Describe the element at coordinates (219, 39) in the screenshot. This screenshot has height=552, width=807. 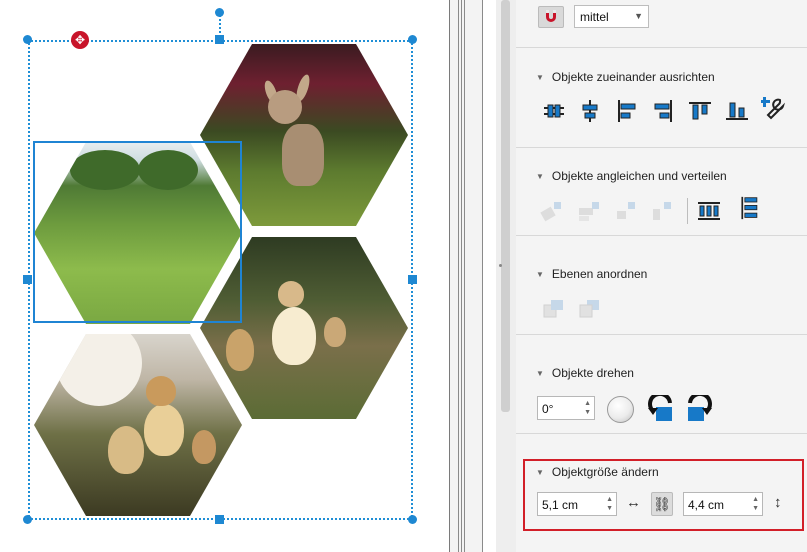
I see `resize-handle-top` at that location.